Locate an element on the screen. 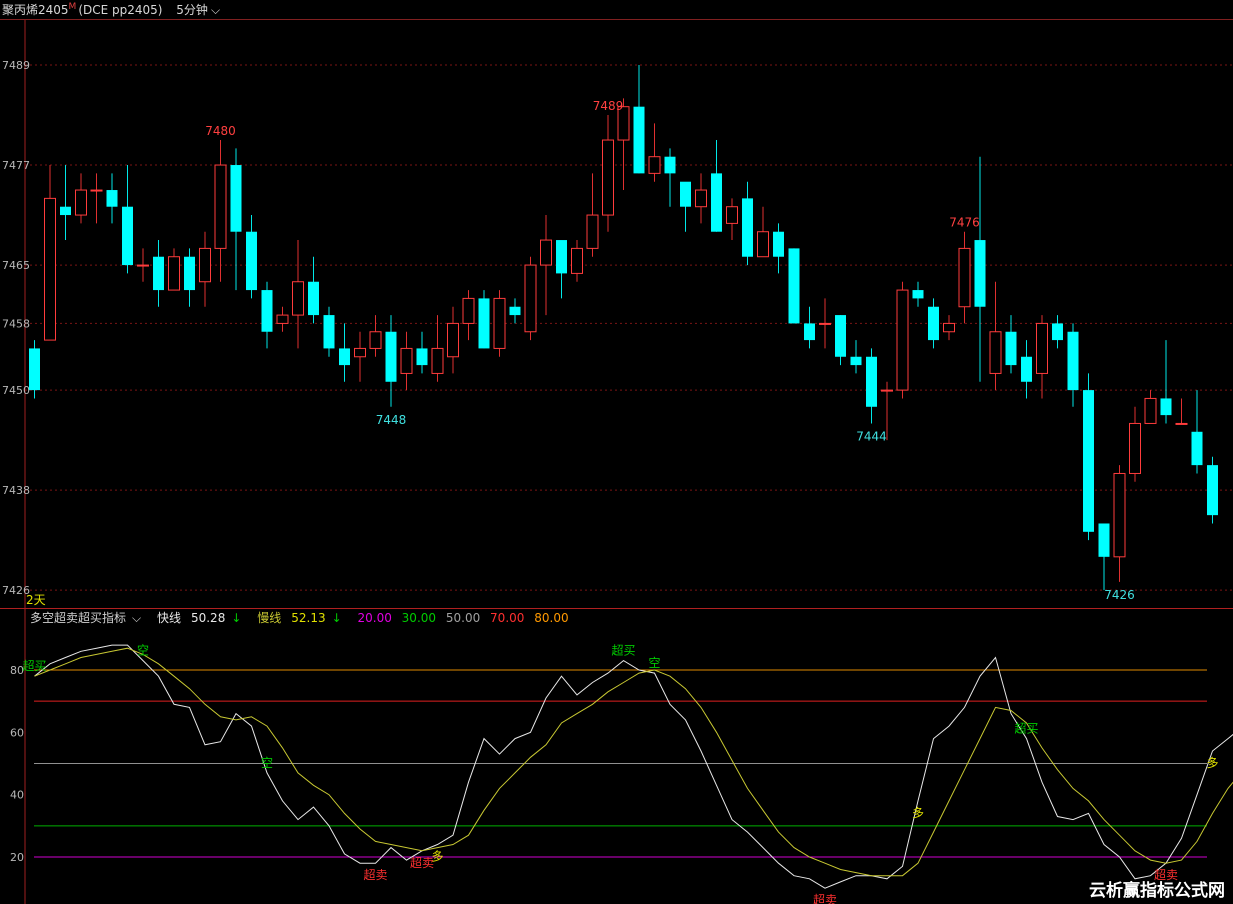 The image size is (1233, 904). main-contract-marker: M is located at coordinates (72, 7).